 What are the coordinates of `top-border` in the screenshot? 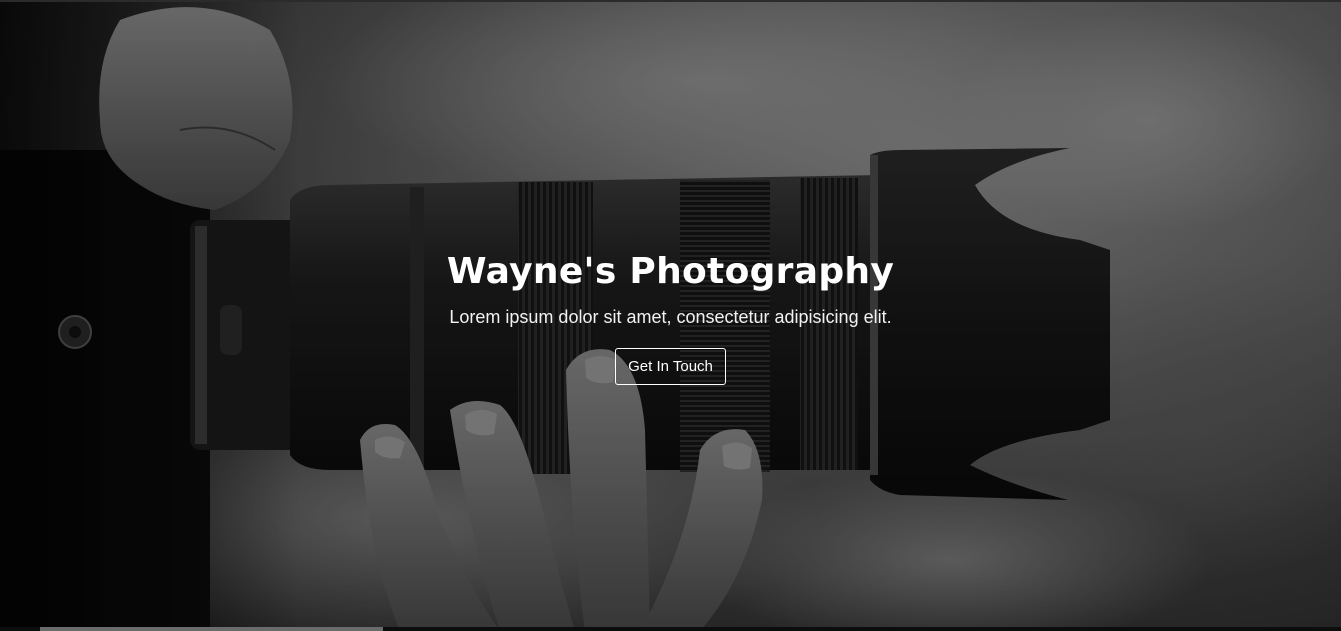 It's located at (670, 1).